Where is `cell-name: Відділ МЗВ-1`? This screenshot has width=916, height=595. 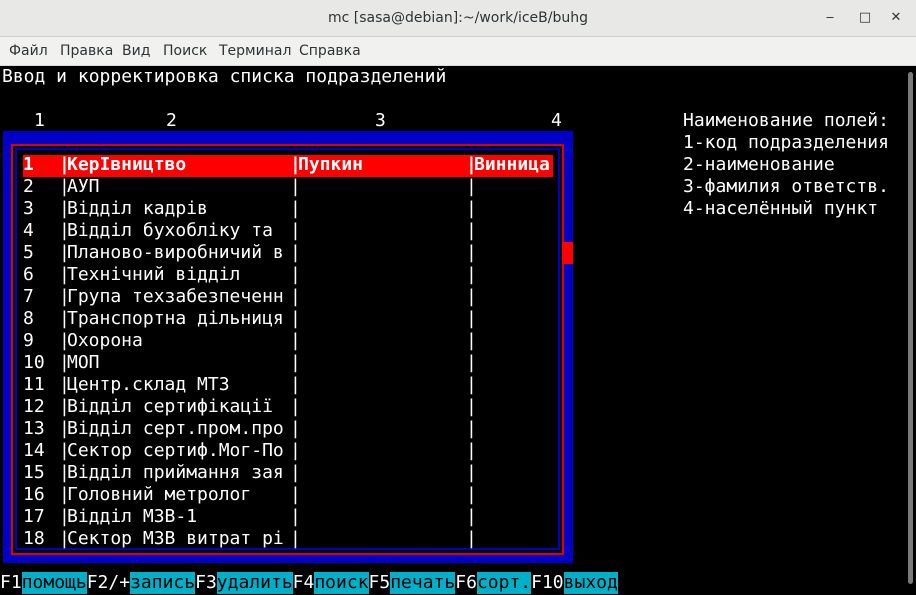 cell-name: Відділ МЗВ-1 is located at coordinates (132, 516).